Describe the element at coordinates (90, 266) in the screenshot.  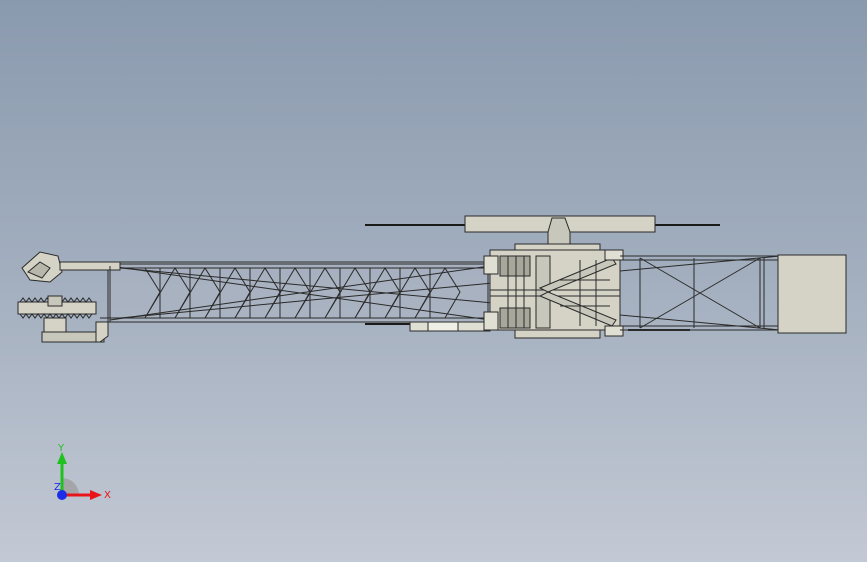
I see `tip-connector` at that location.